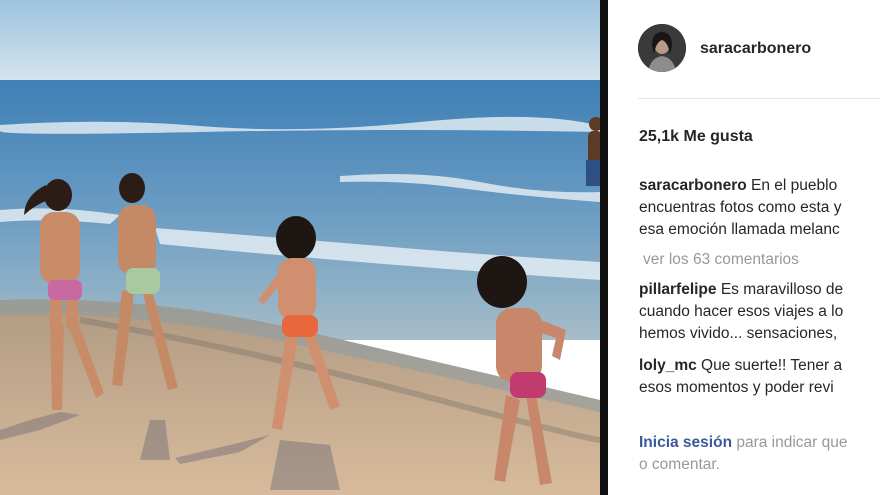  I want to click on comment-text-line: esos momentos y poder revi, so click(736, 387).